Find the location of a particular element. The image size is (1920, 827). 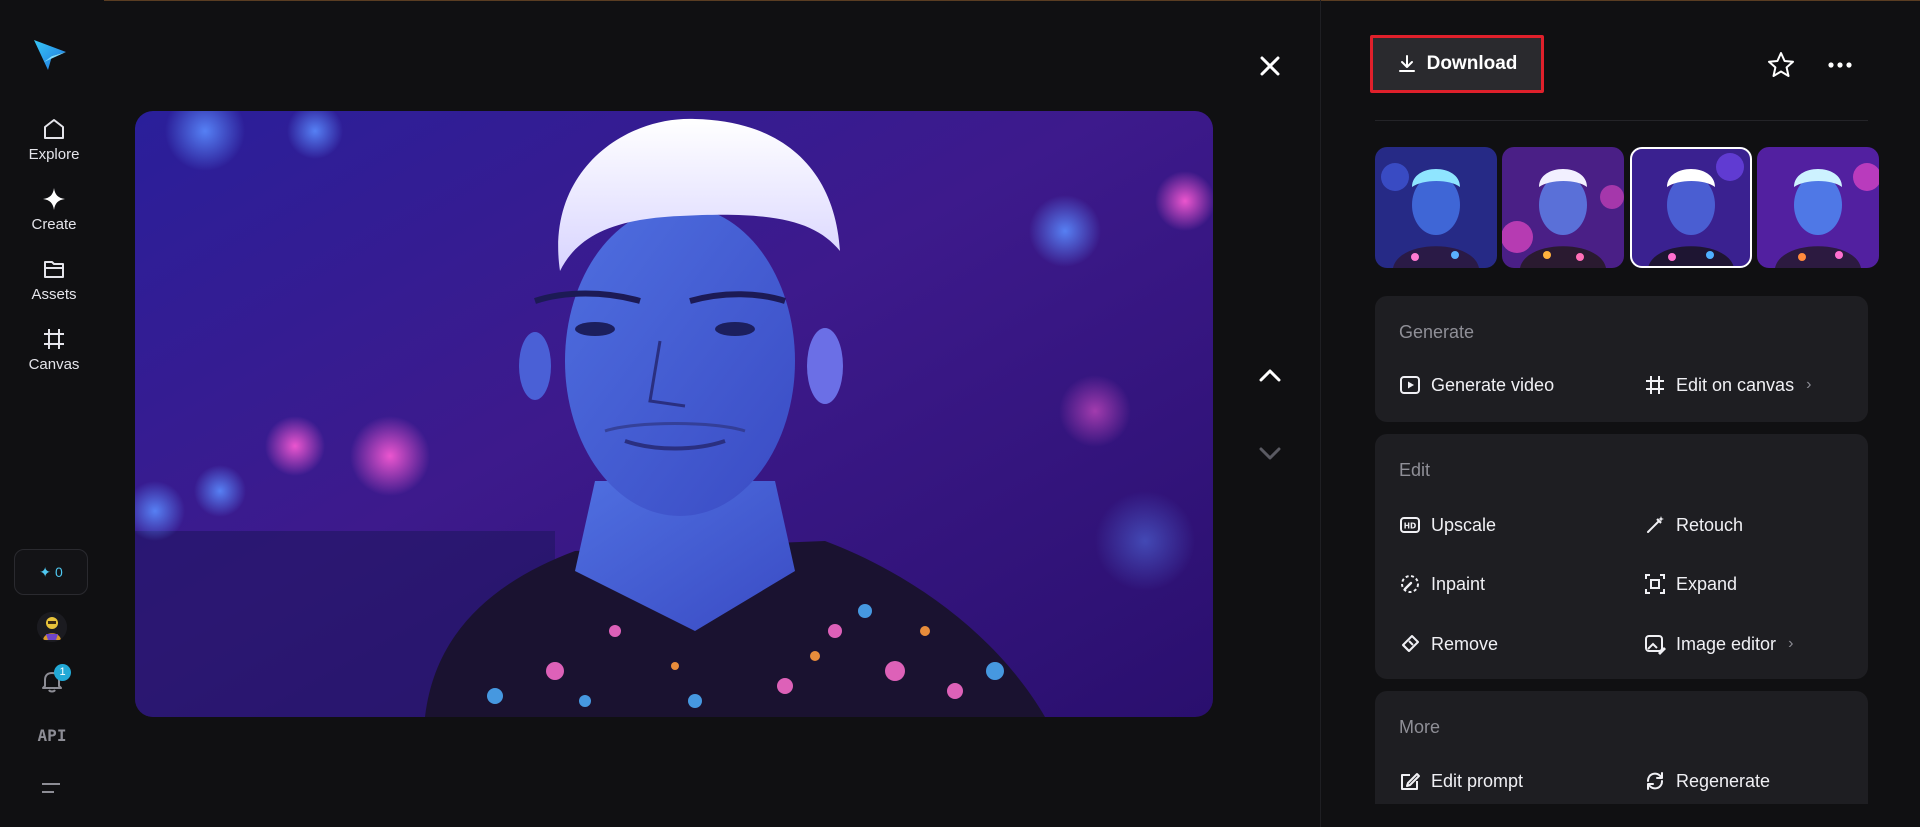

menu-icon is located at coordinates (51, 788).